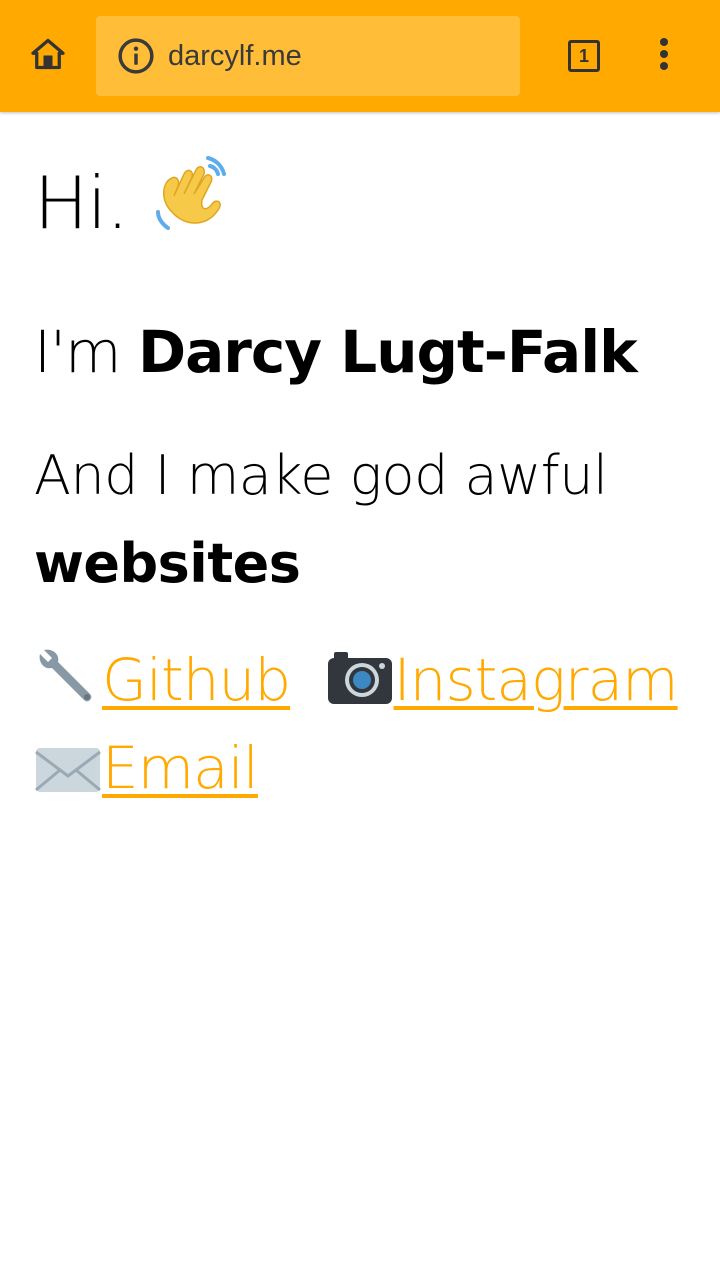 This screenshot has height=1280, width=720. What do you see at coordinates (388, 352) in the screenshot?
I see `author-name: Darcy Lugt-Falk` at bounding box center [388, 352].